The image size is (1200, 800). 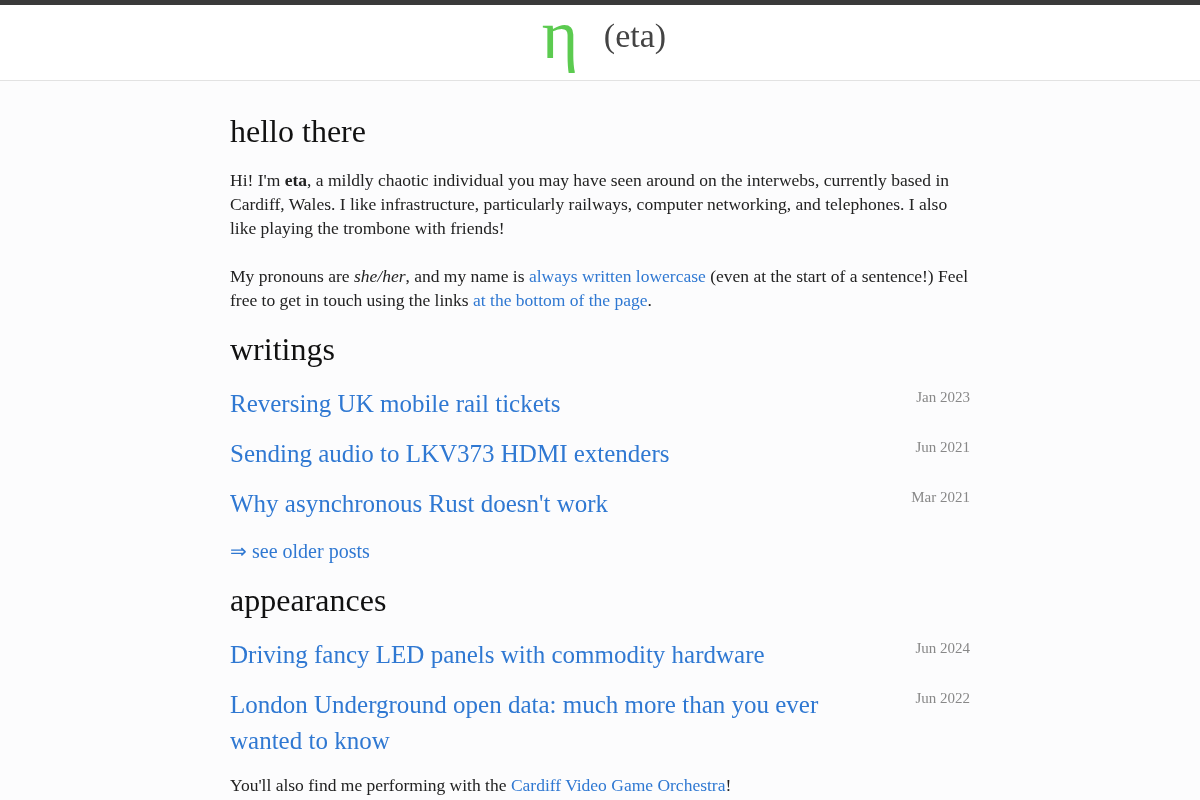 I want to click on post-date: Mar 2021, so click(x=940, y=497).